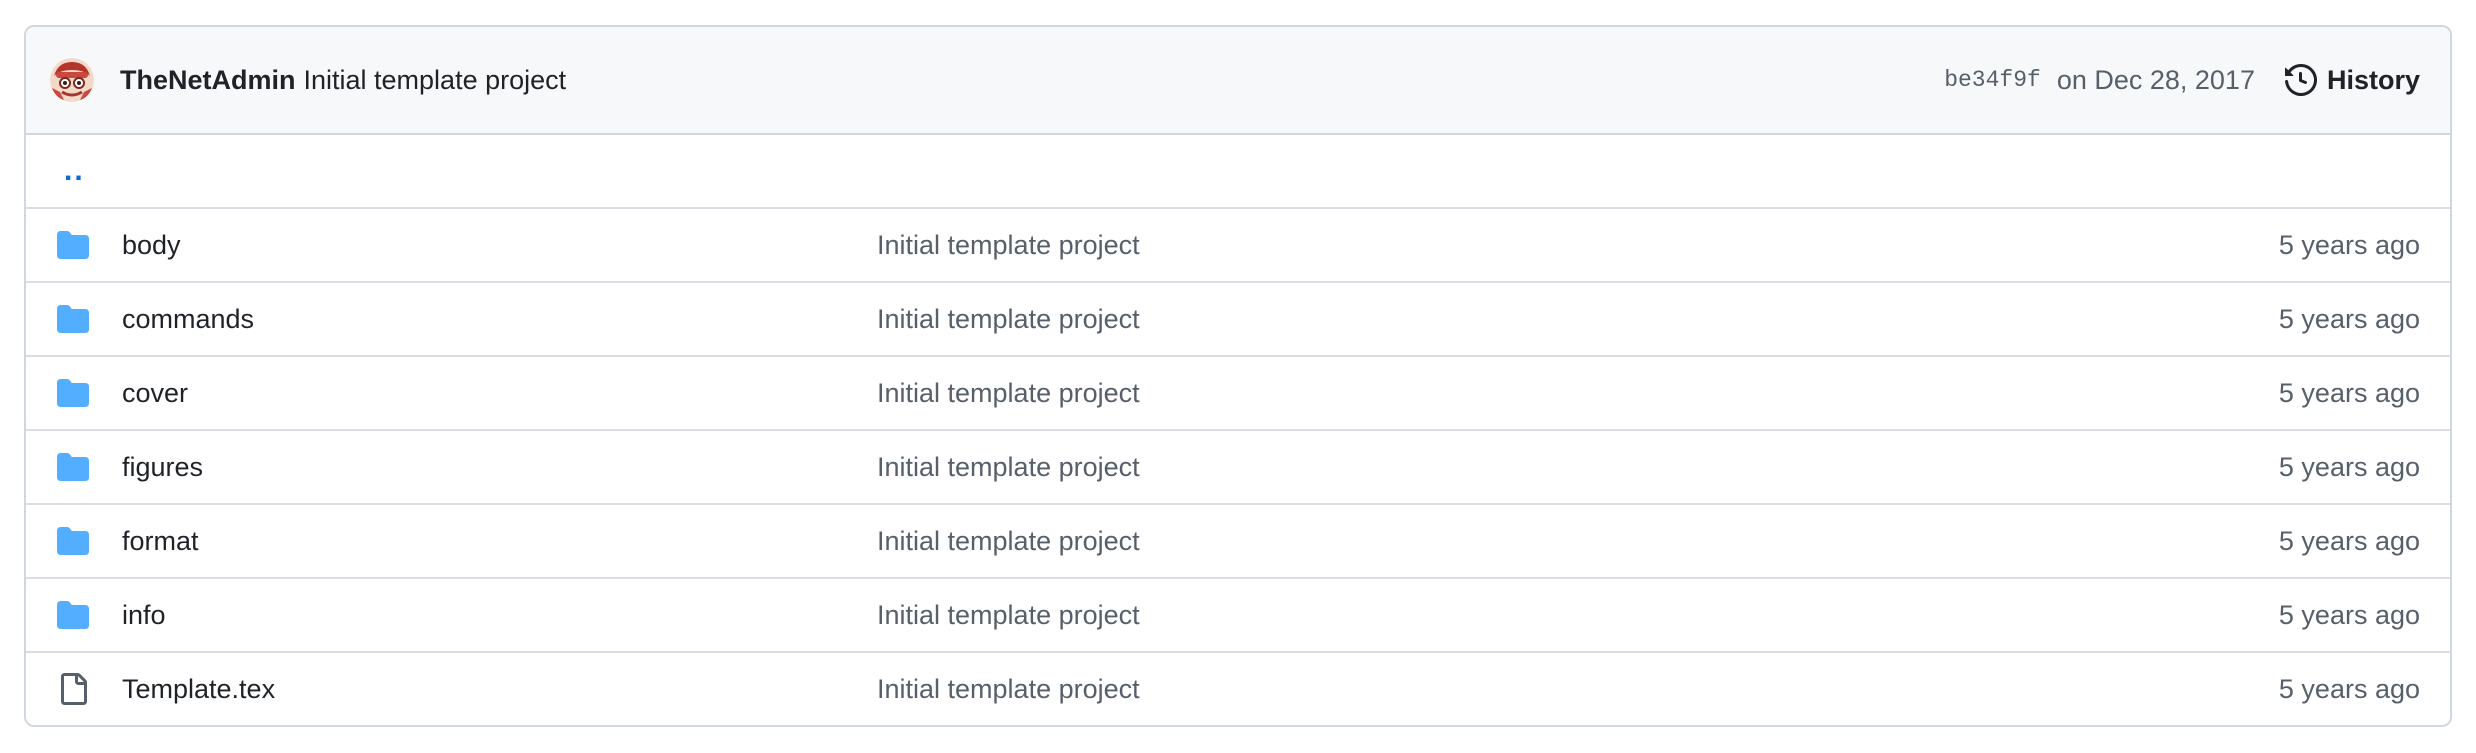  I want to click on file-name-link: figures, so click(162, 467).